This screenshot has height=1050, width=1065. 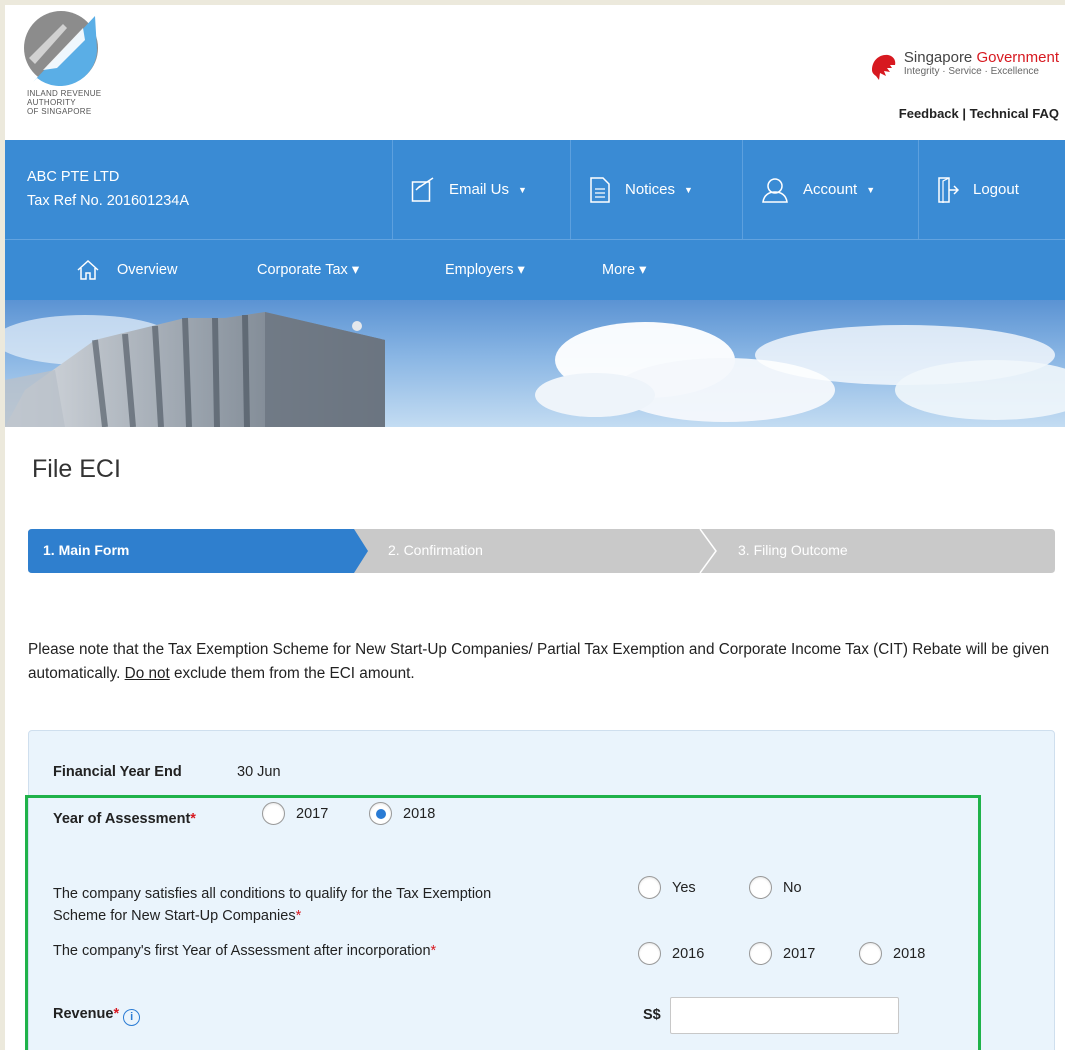 I want to click on step-confirmation: 2. Confirmation, so click(x=435, y=550).